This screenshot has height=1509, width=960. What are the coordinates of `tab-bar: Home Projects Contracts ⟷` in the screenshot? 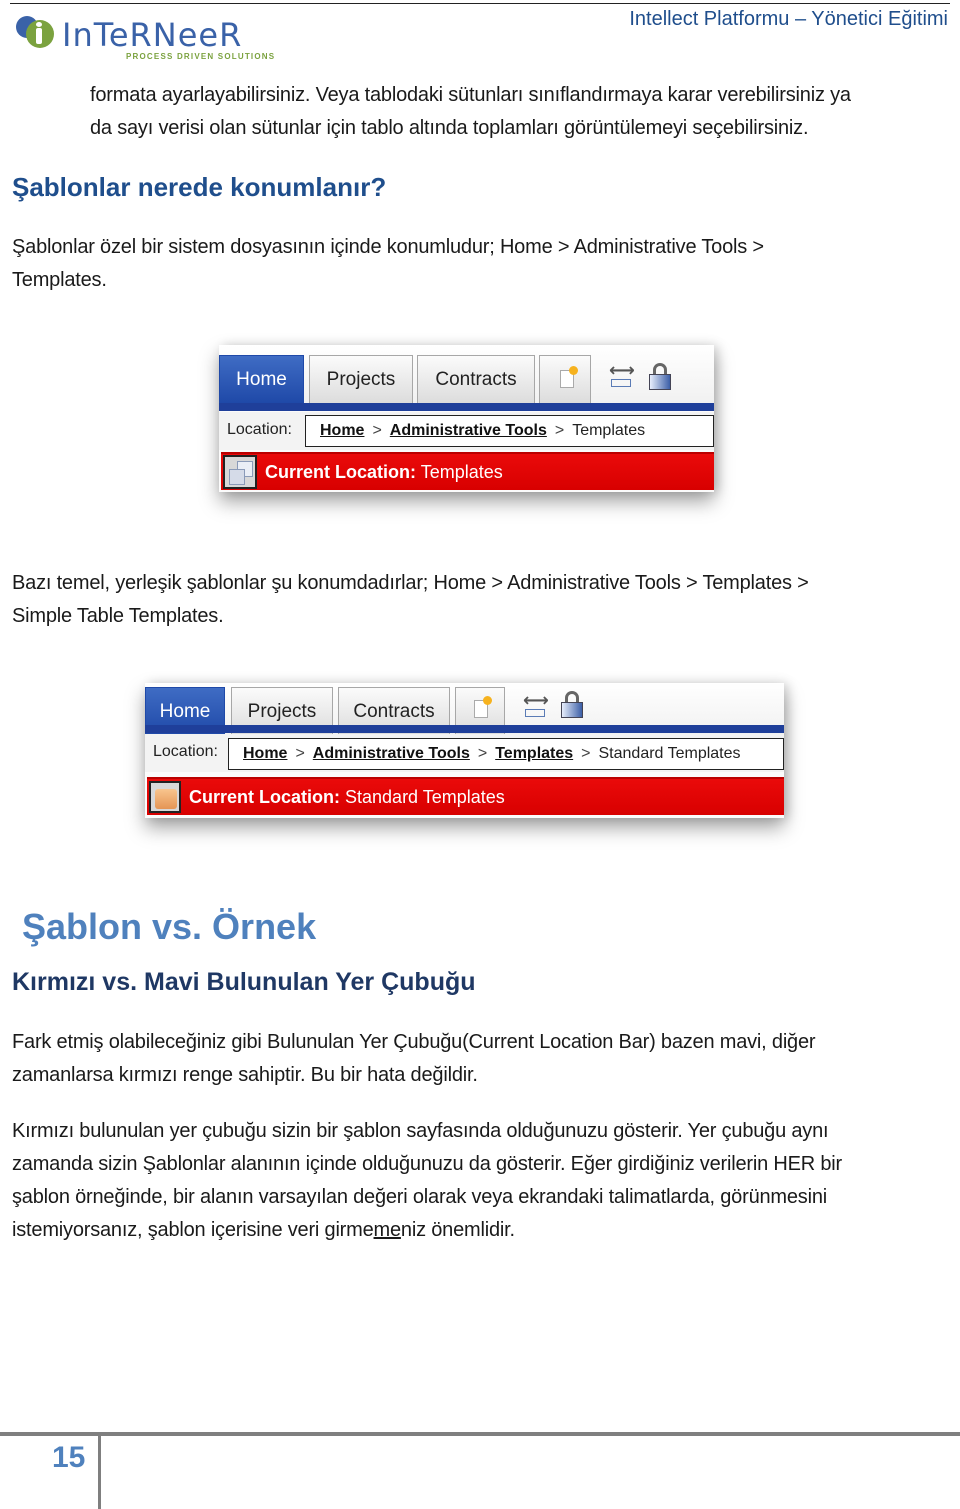 It's located at (466, 374).